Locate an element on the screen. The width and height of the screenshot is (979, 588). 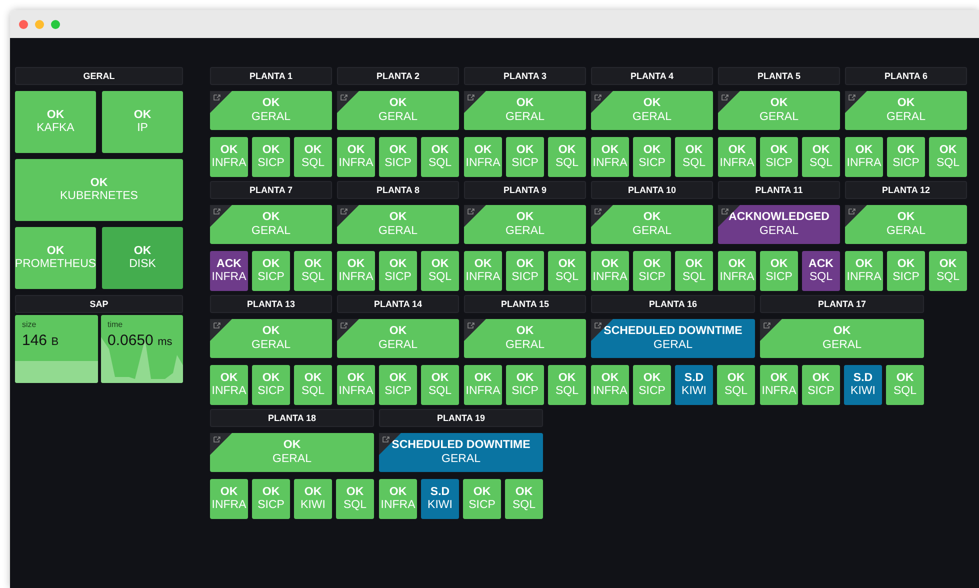
status-tile: OK IP is located at coordinates (142, 122).